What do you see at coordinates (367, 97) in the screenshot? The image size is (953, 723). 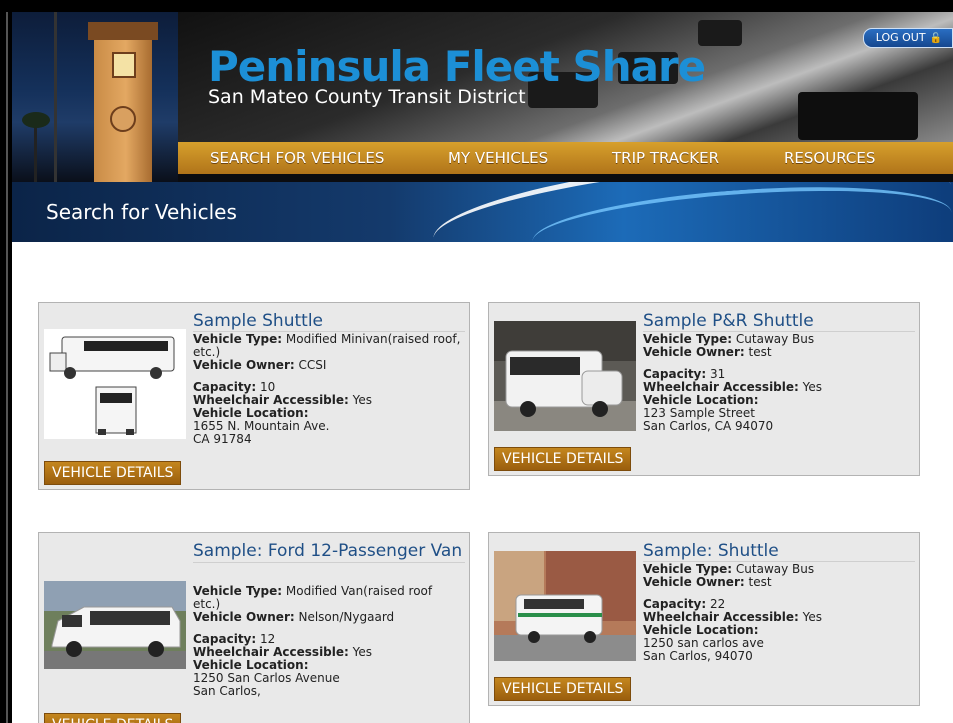 I see `brand-subtitle: San Mateo County Transit District` at bounding box center [367, 97].